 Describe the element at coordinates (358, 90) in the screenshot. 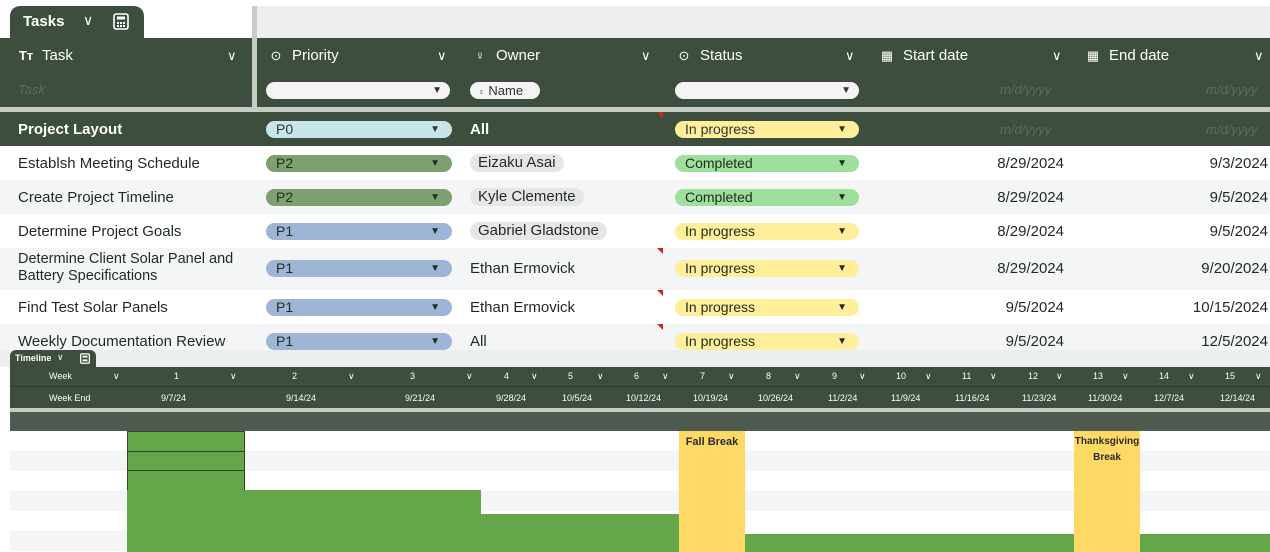

I see `priority-filter-select: ▼` at that location.